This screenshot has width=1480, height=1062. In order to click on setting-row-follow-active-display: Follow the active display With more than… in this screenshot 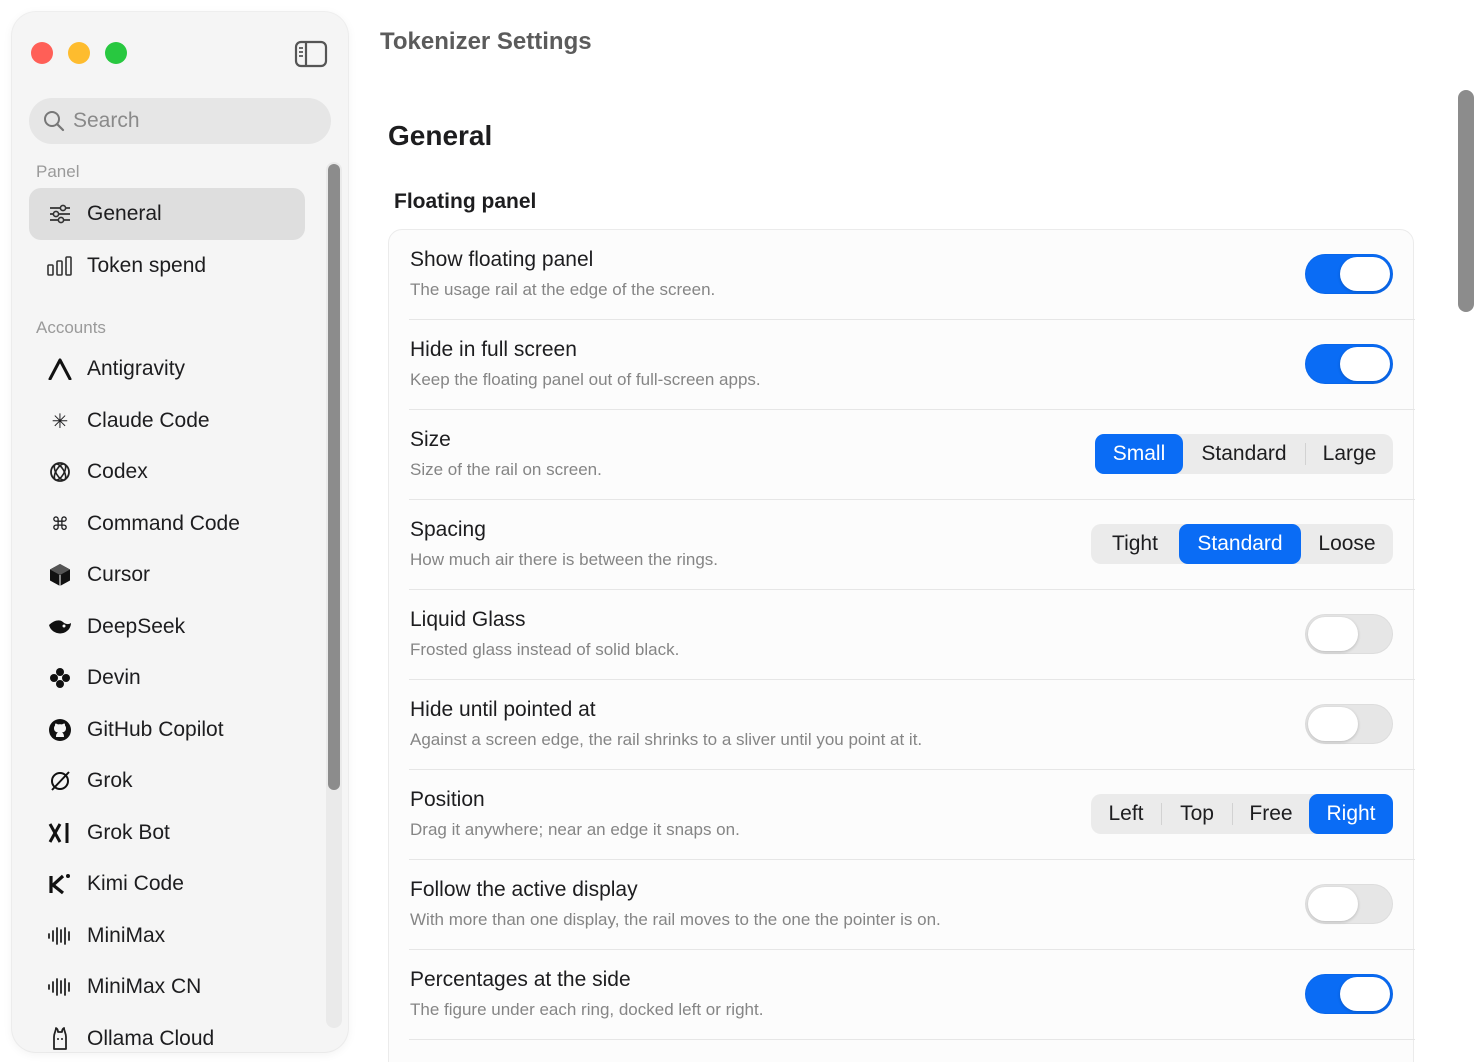, I will do `click(912, 905)`.